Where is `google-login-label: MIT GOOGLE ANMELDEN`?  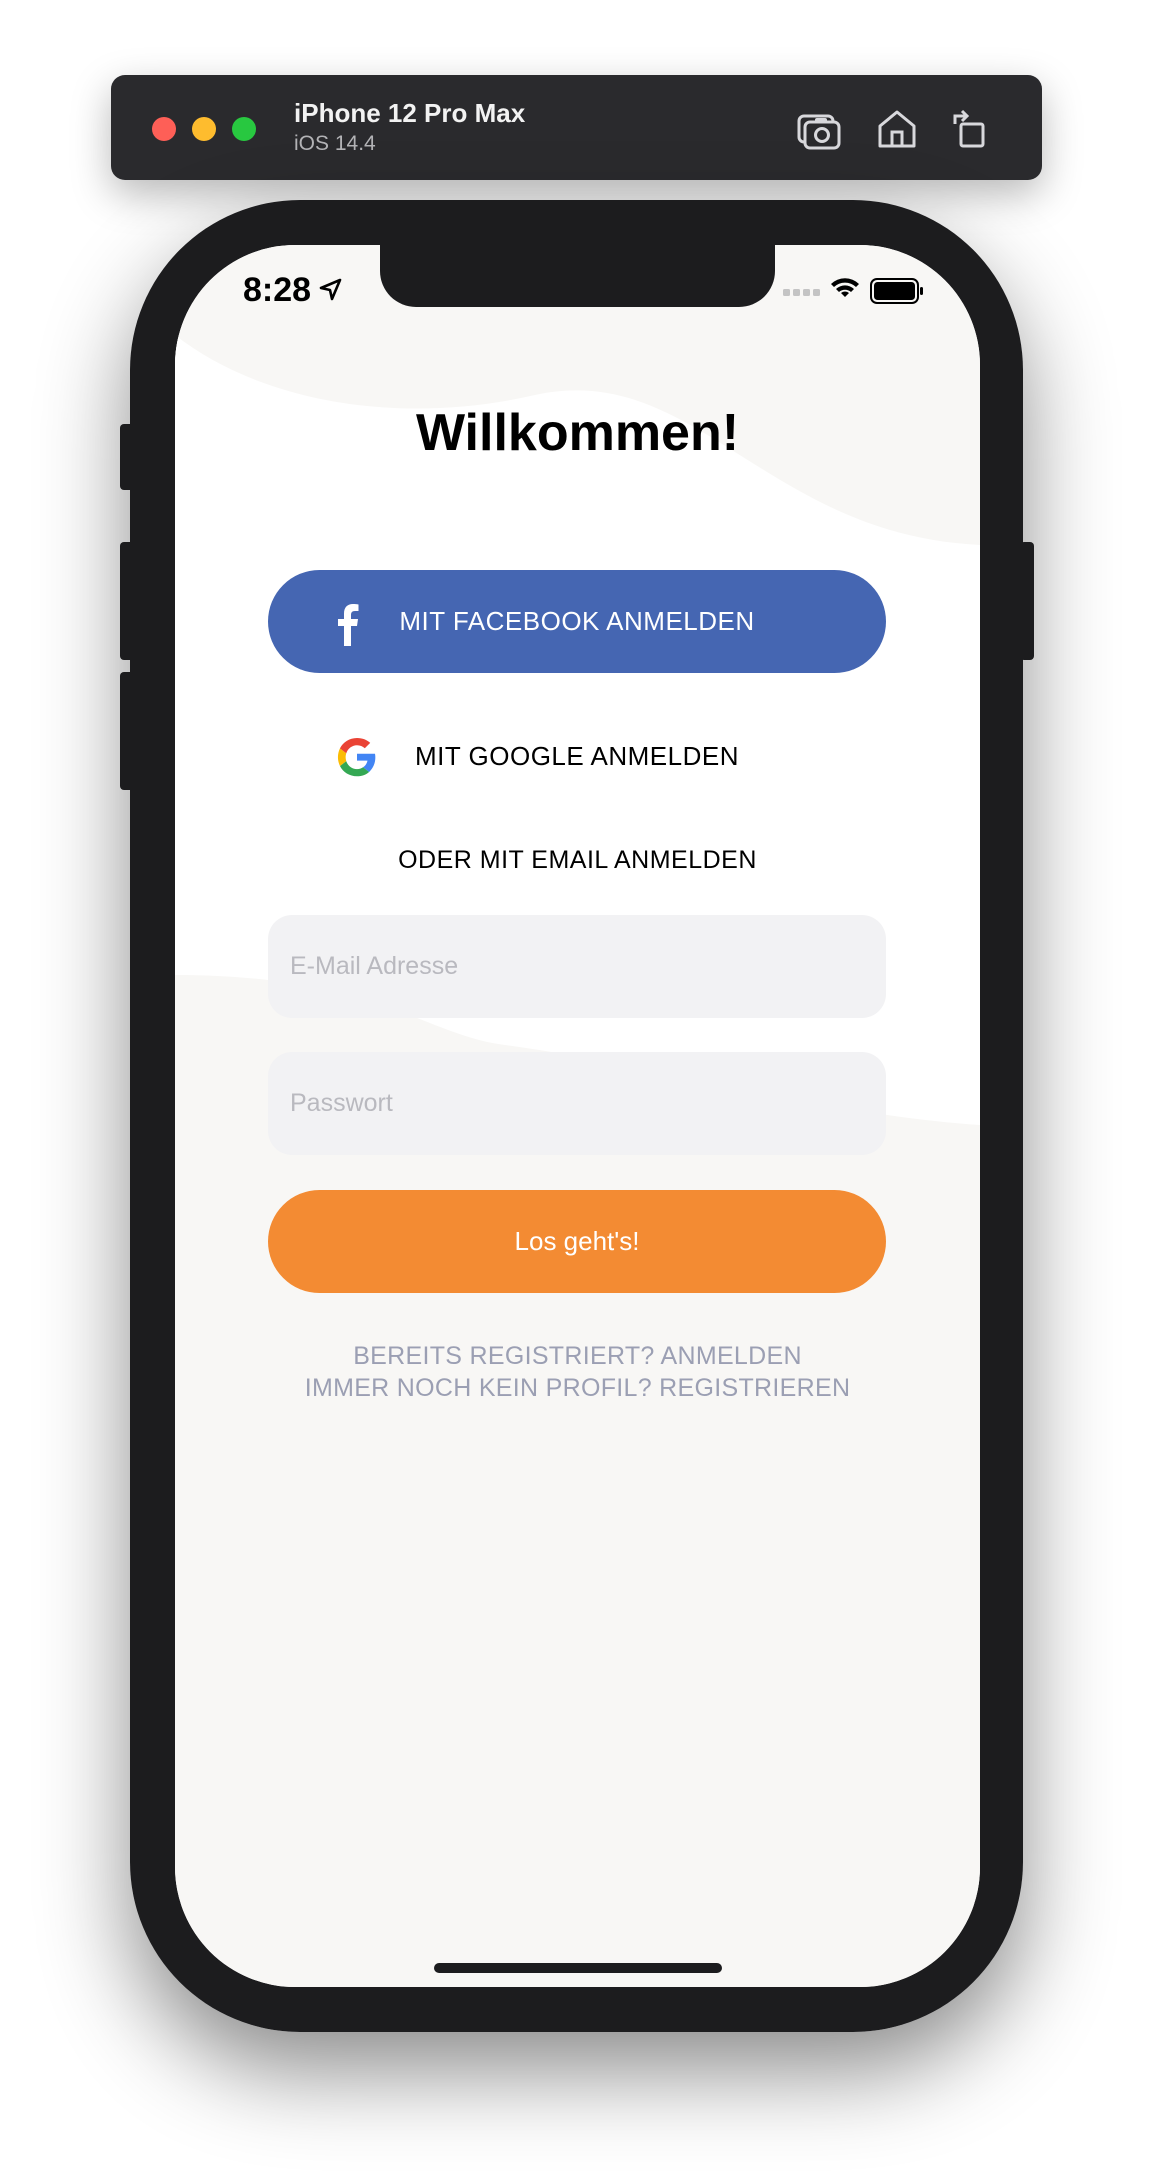 google-login-label: MIT GOOGLE ANMELDEN is located at coordinates (577, 756).